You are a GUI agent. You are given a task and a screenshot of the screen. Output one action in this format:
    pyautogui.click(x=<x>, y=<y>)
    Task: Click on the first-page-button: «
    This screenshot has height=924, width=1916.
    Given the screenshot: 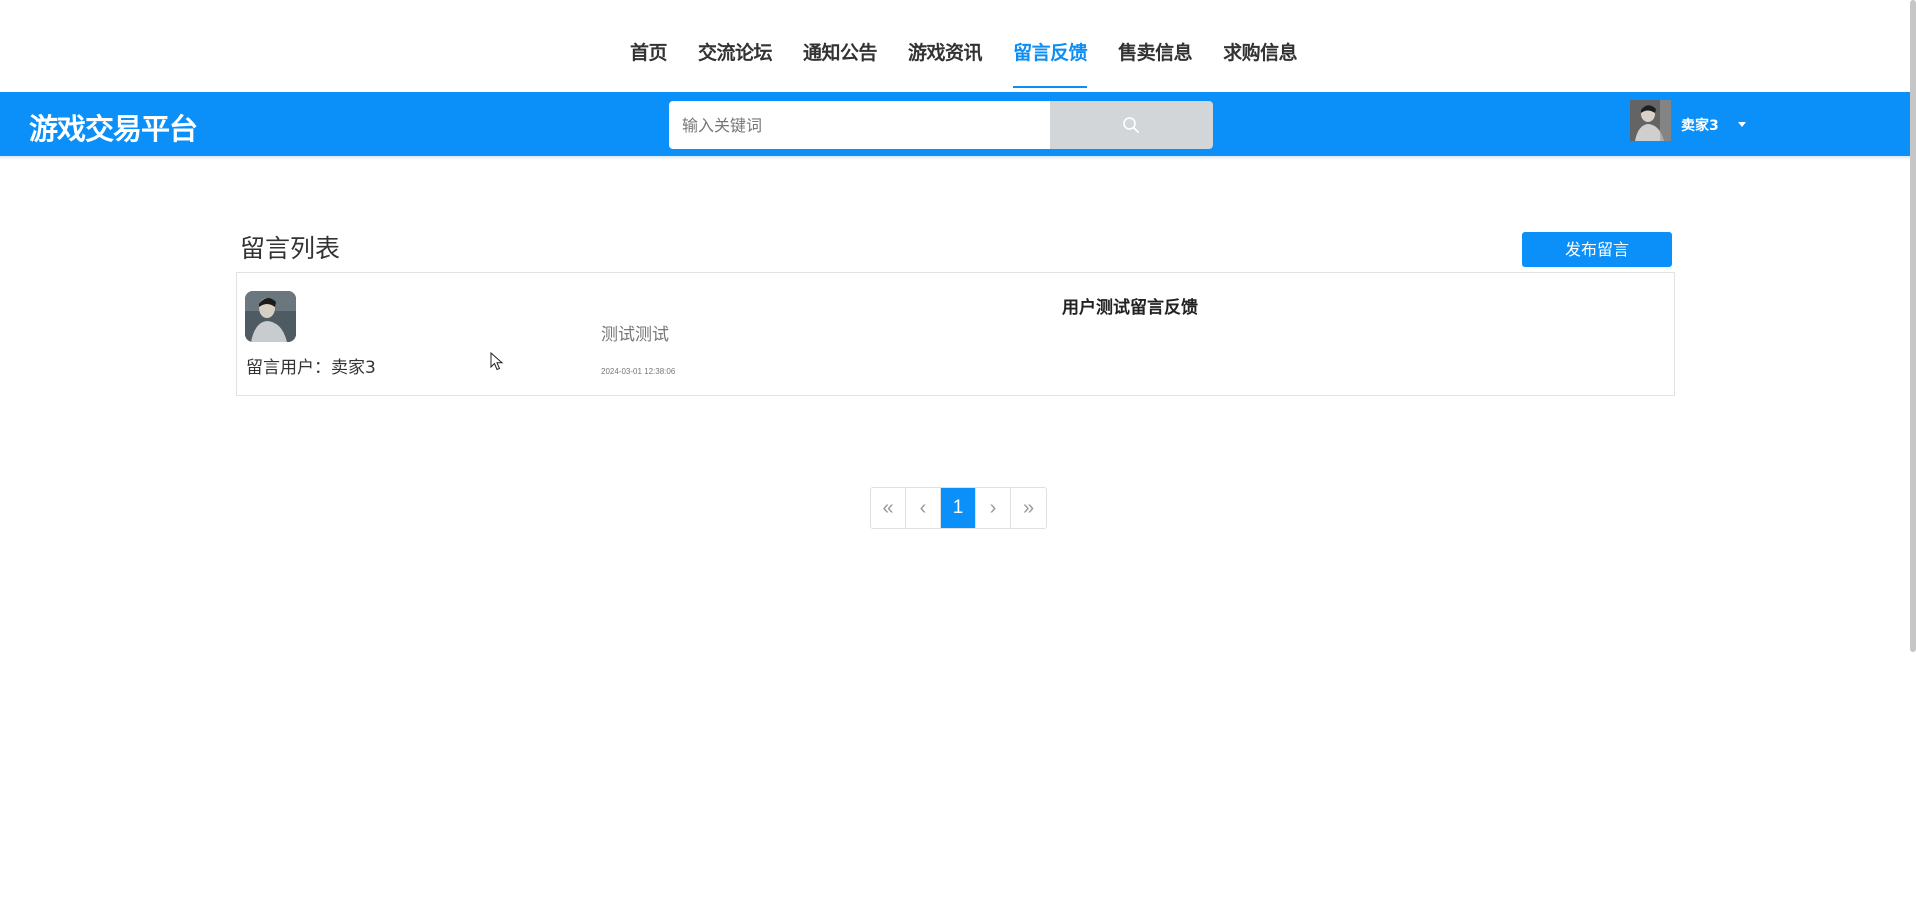 What is the action you would take?
    pyautogui.click(x=888, y=508)
    